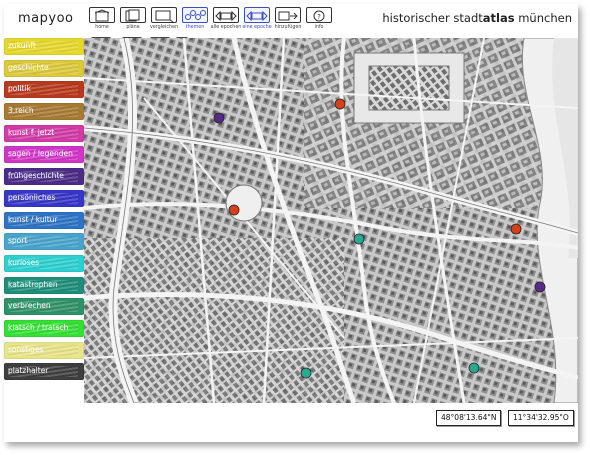  What do you see at coordinates (226, 16) in the screenshot?
I see `all-epochs-icon` at bounding box center [226, 16].